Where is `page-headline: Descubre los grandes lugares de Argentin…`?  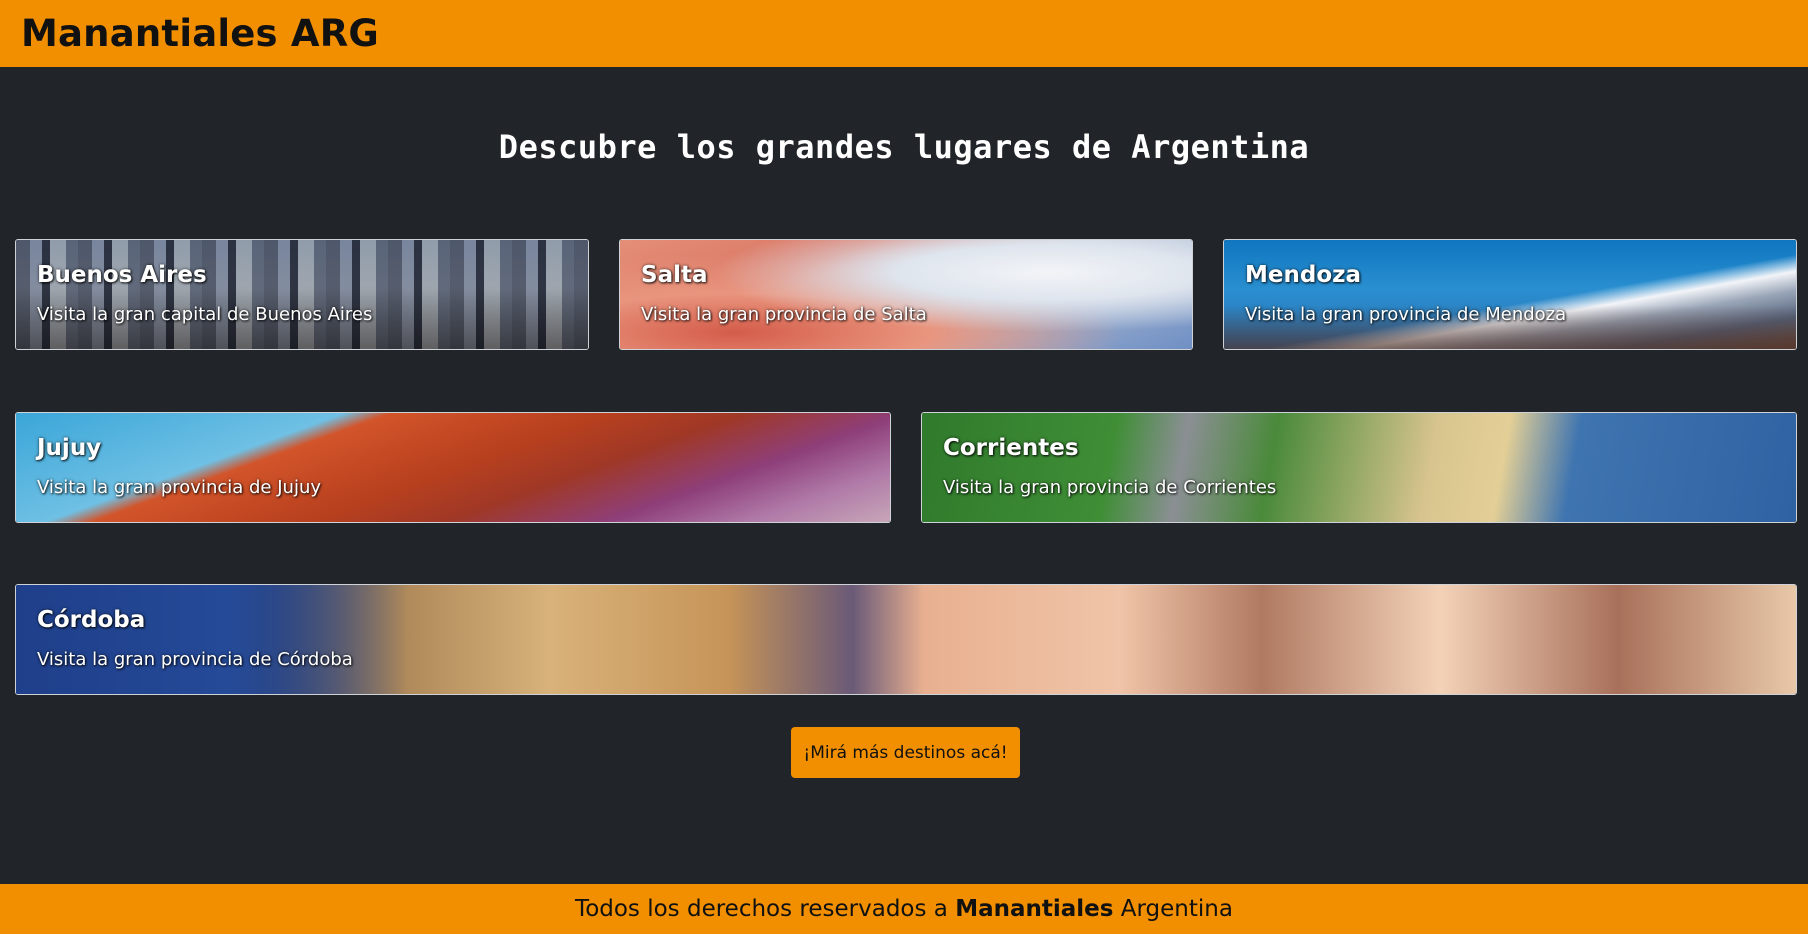 page-headline: Descubre los grandes lugares de Argentin… is located at coordinates (904, 147).